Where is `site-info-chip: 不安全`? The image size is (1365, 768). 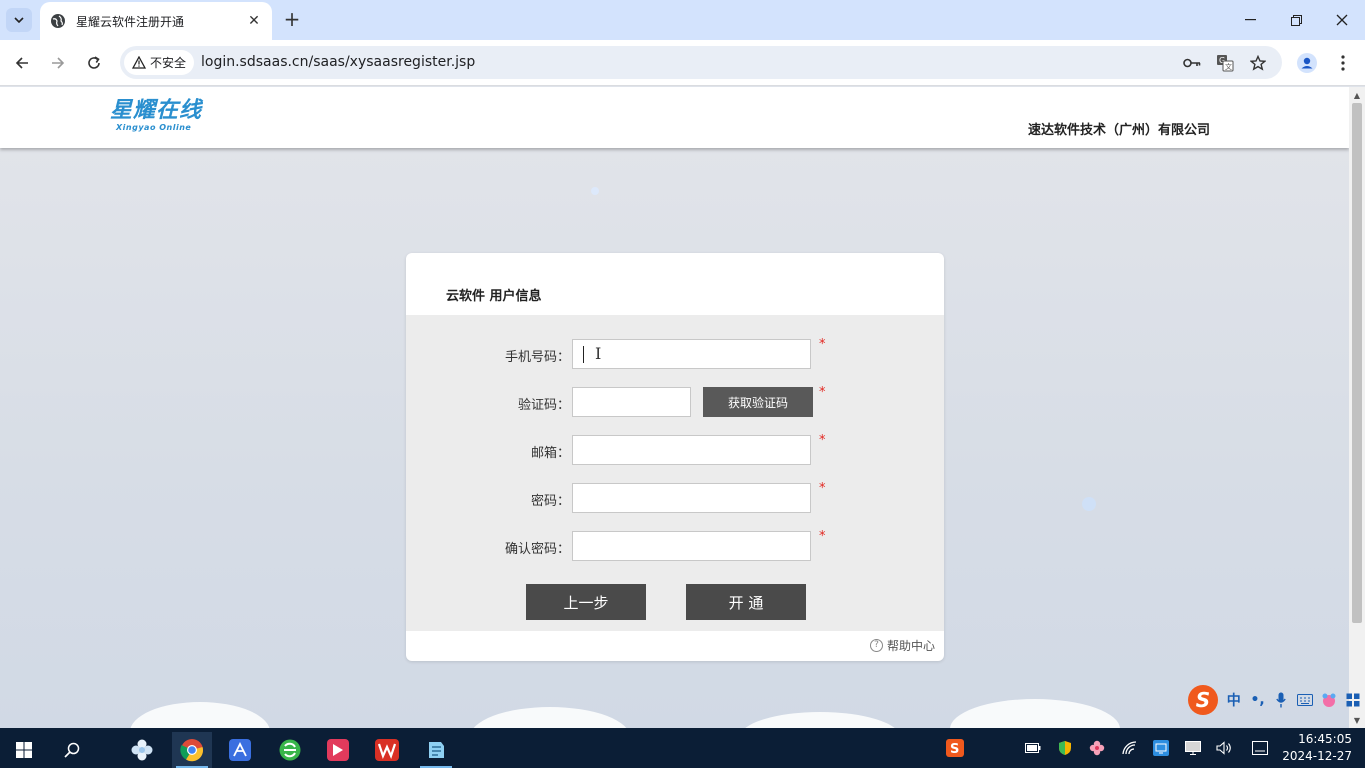 site-info-chip: 不安全 is located at coordinates (159, 62).